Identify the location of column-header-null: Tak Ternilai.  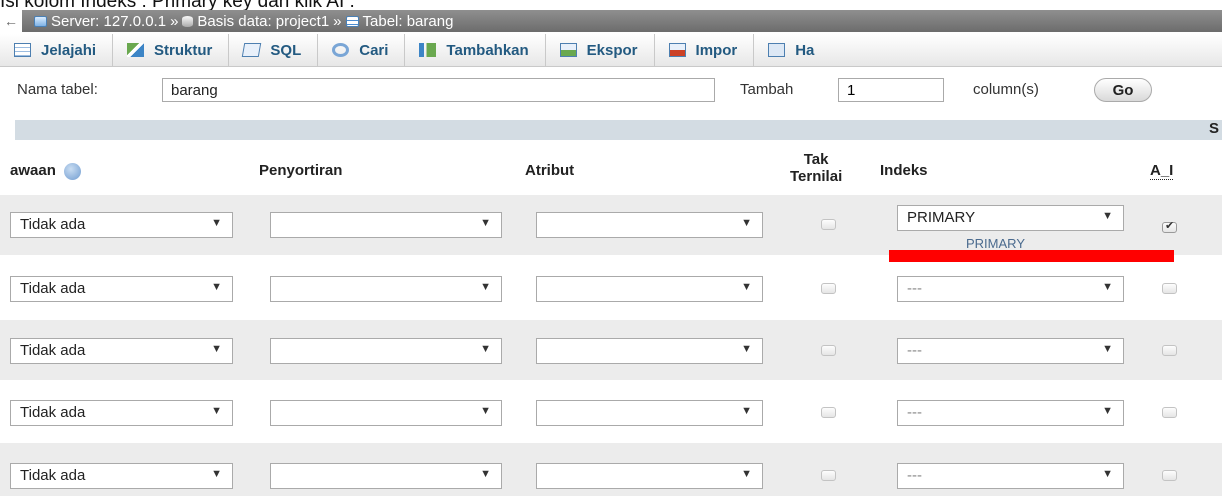
(816, 168).